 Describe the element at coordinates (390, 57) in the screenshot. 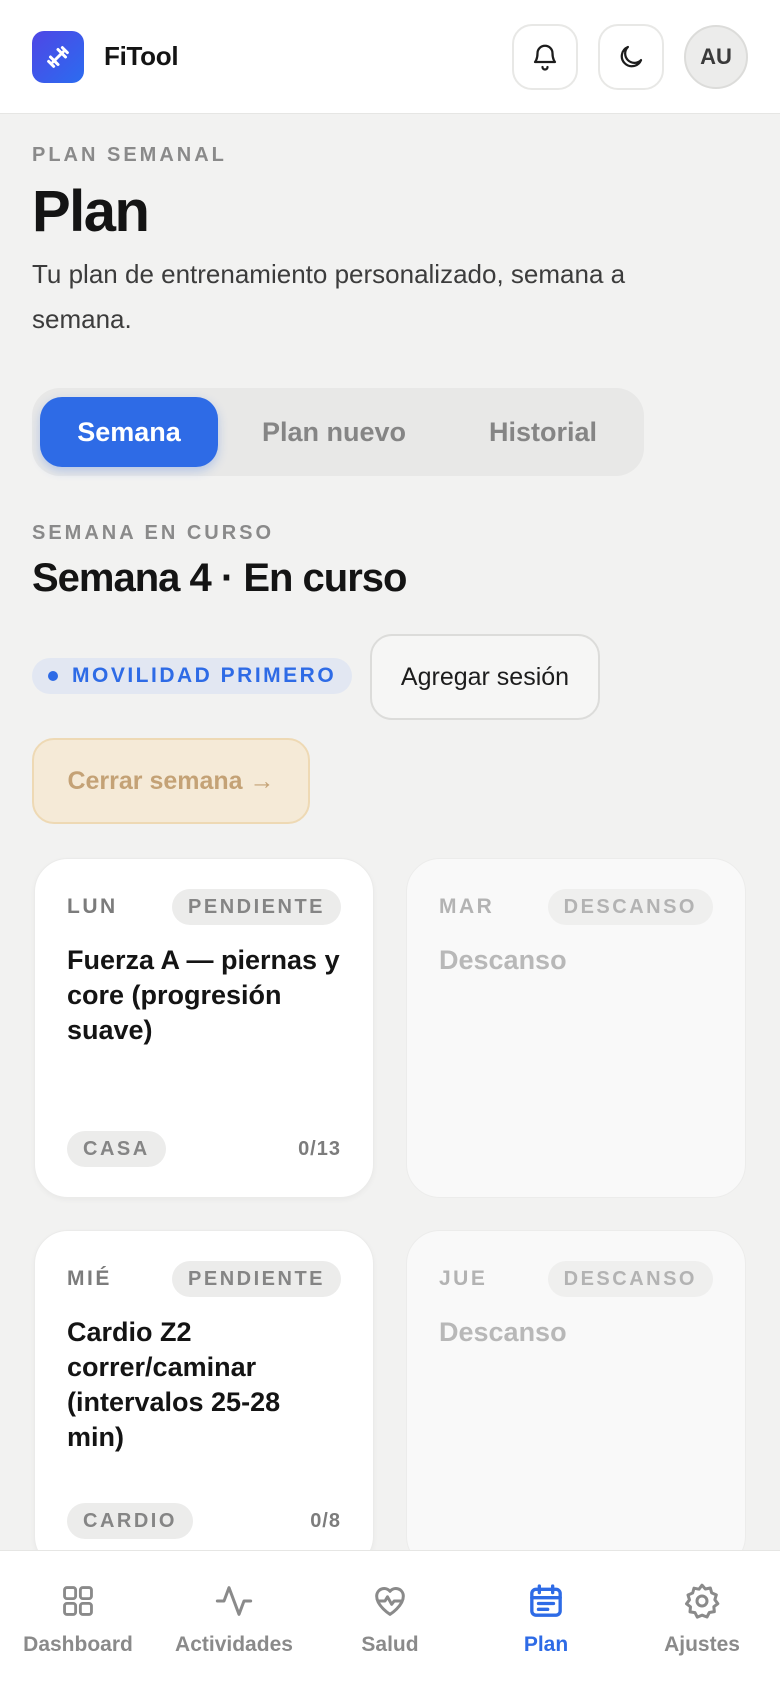

I see `app-header: FiTool AU` at that location.